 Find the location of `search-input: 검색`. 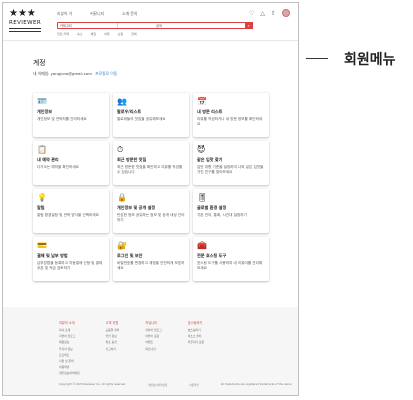

search-input: 검색 is located at coordinates (181, 25).